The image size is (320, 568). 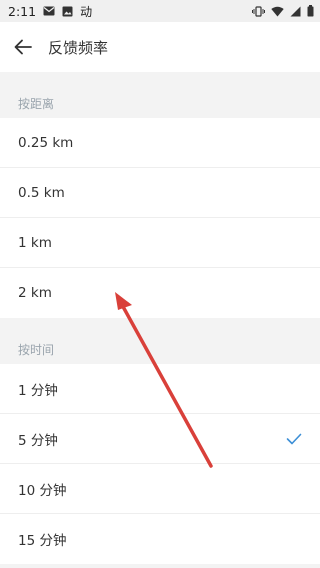 What do you see at coordinates (160, 341) in the screenshot?
I see `section-header-time: 按时间` at bounding box center [160, 341].